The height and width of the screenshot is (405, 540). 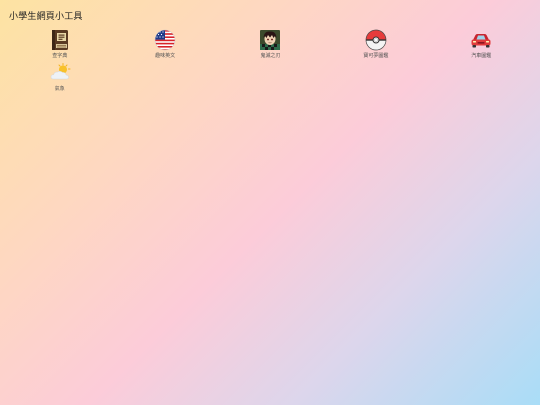 I want to click on page-title: 小學生網頁小工具, so click(x=46, y=17).